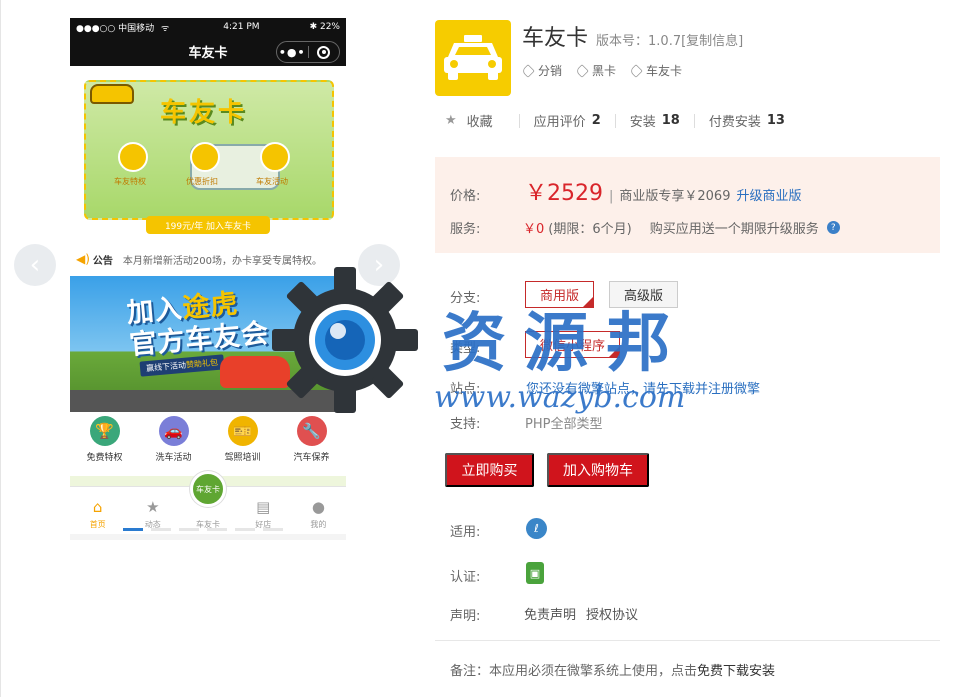 This screenshot has height=697, width=960. Describe the element at coordinates (736, 671) in the screenshot. I see `free-download-link: 免费下载安装` at that location.